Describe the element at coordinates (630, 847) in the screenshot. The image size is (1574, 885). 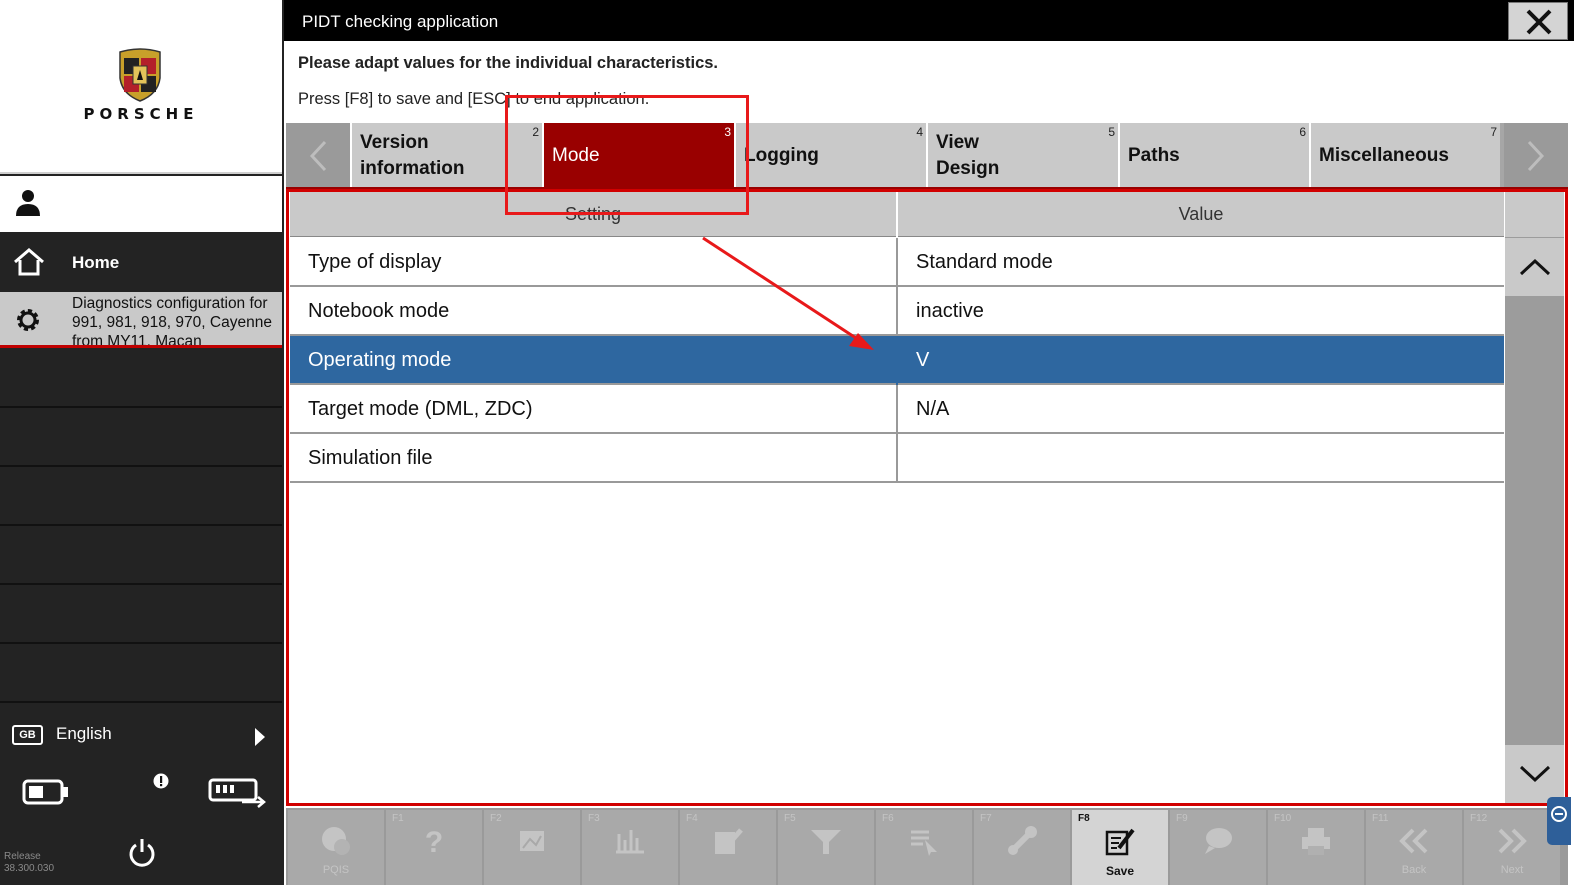
I see `fkey-f3: F3` at that location.